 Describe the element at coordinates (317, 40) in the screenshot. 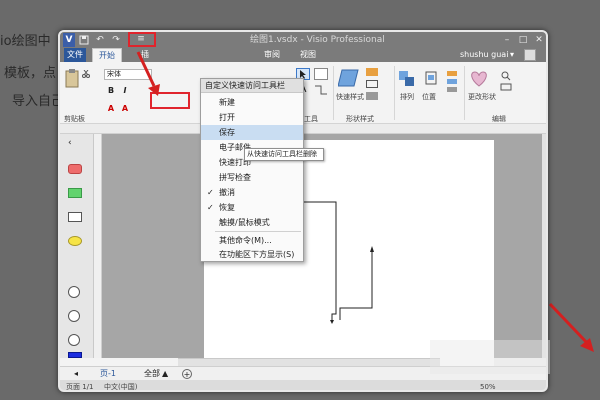

I see `window-title: 绘图1.vsdx - Visio Professional` at that location.